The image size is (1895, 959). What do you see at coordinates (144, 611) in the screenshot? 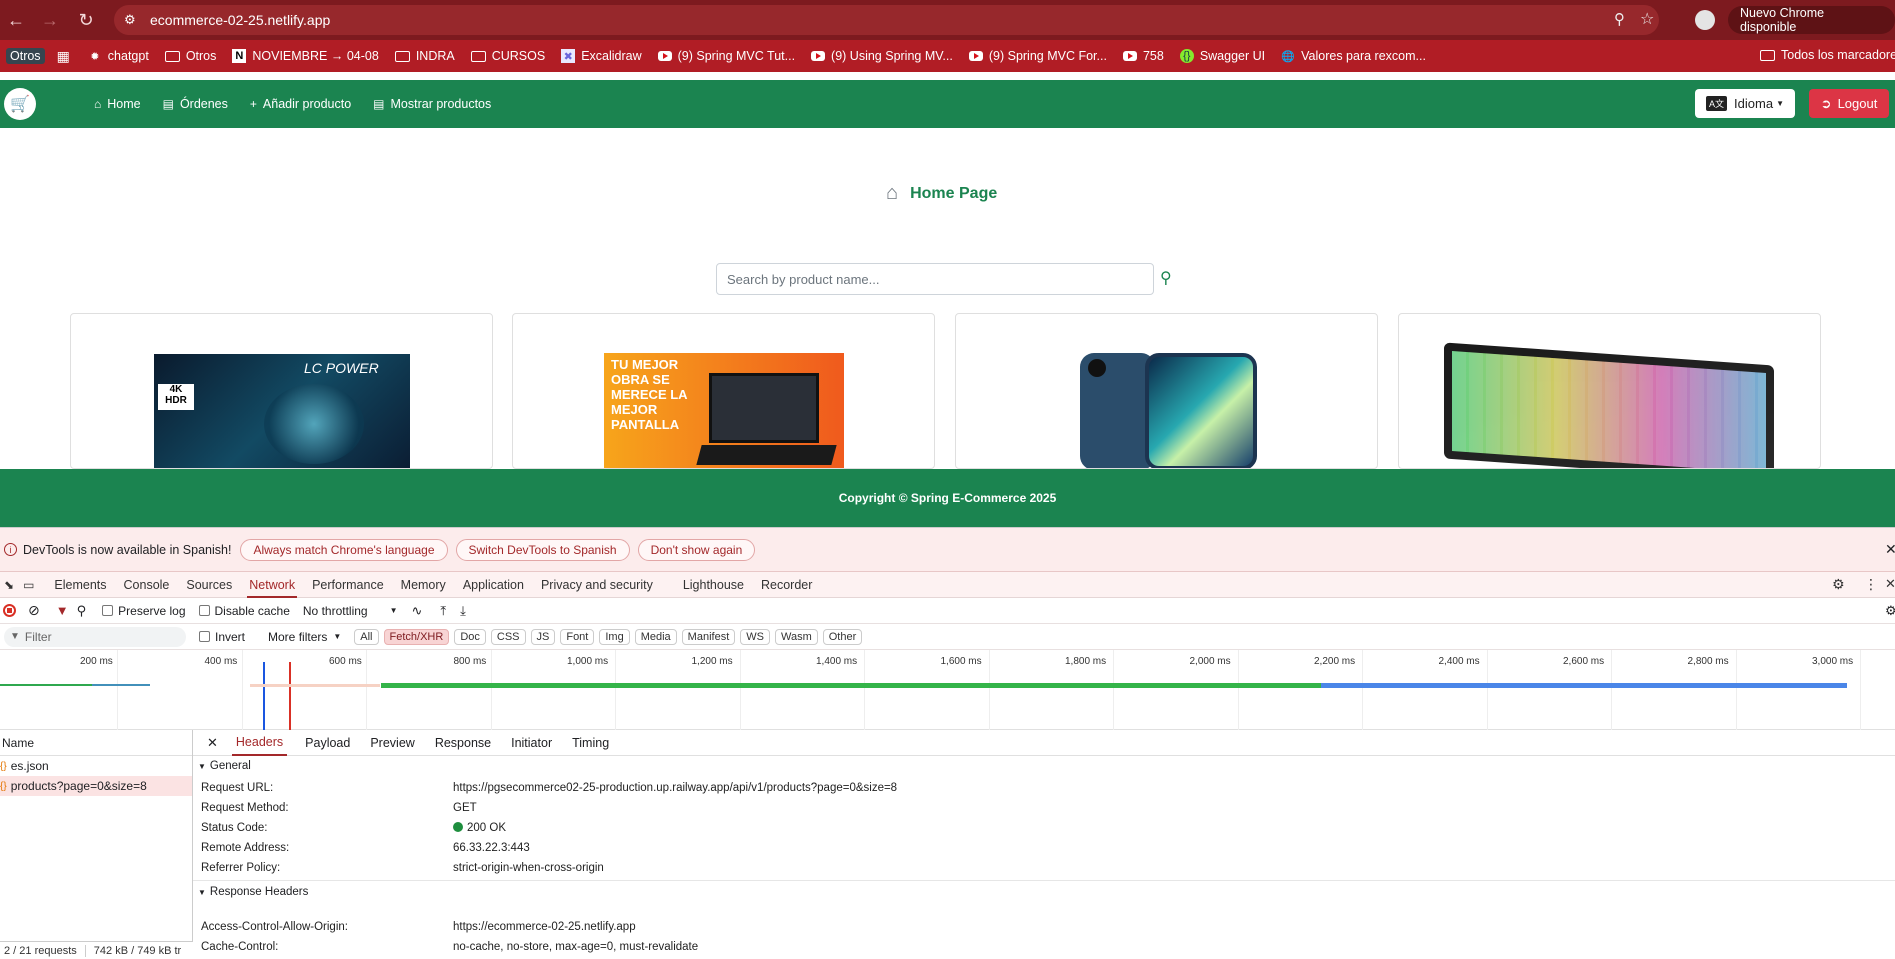
I see `preserve-log-checkbox: Preserve log` at bounding box center [144, 611].